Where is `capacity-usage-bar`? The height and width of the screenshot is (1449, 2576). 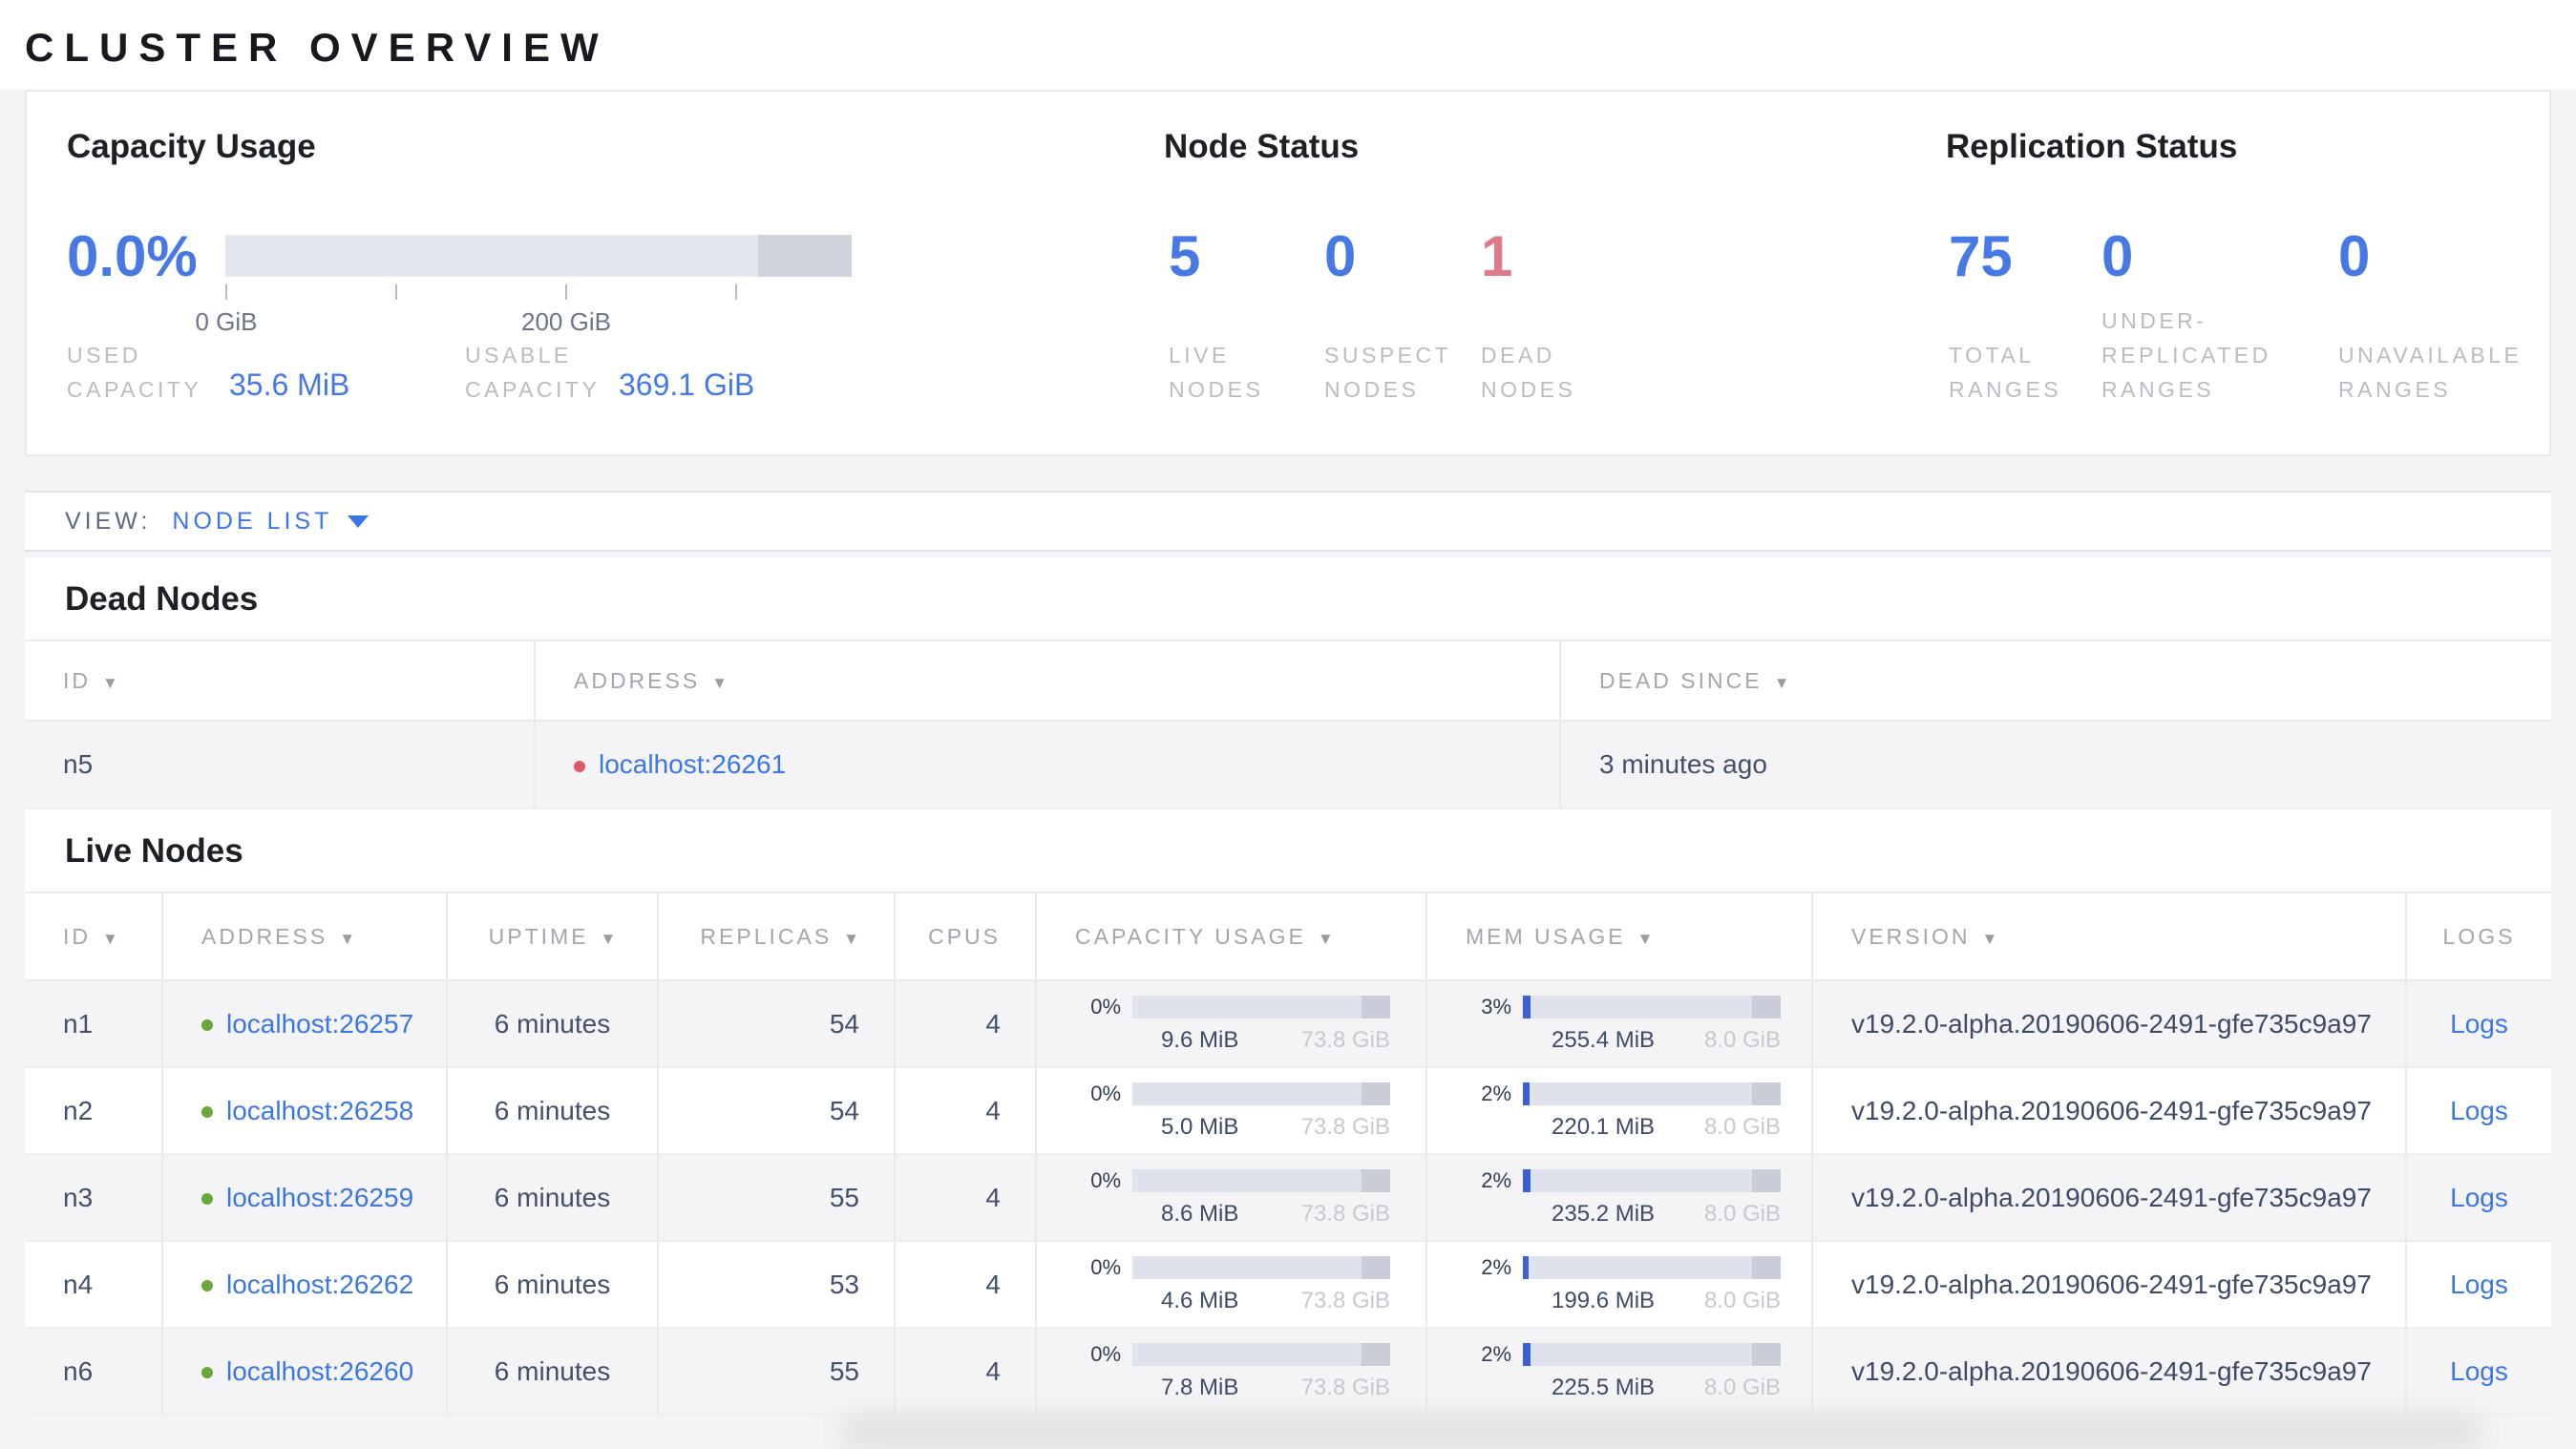 capacity-usage-bar is located at coordinates (538, 256).